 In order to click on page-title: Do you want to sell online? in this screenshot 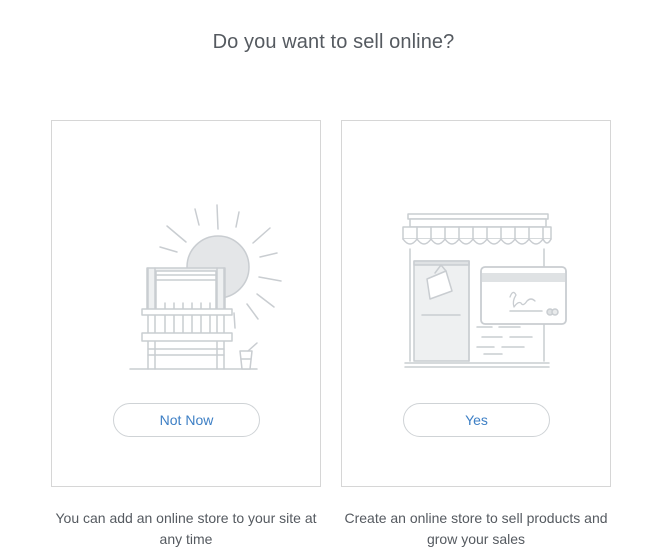, I will do `click(333, 42)`.